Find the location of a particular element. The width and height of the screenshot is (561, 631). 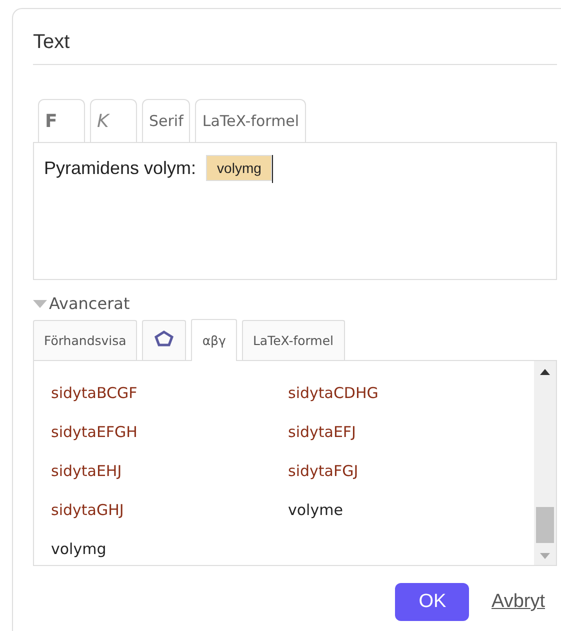

text-caret is located at coordinates (273, 169).